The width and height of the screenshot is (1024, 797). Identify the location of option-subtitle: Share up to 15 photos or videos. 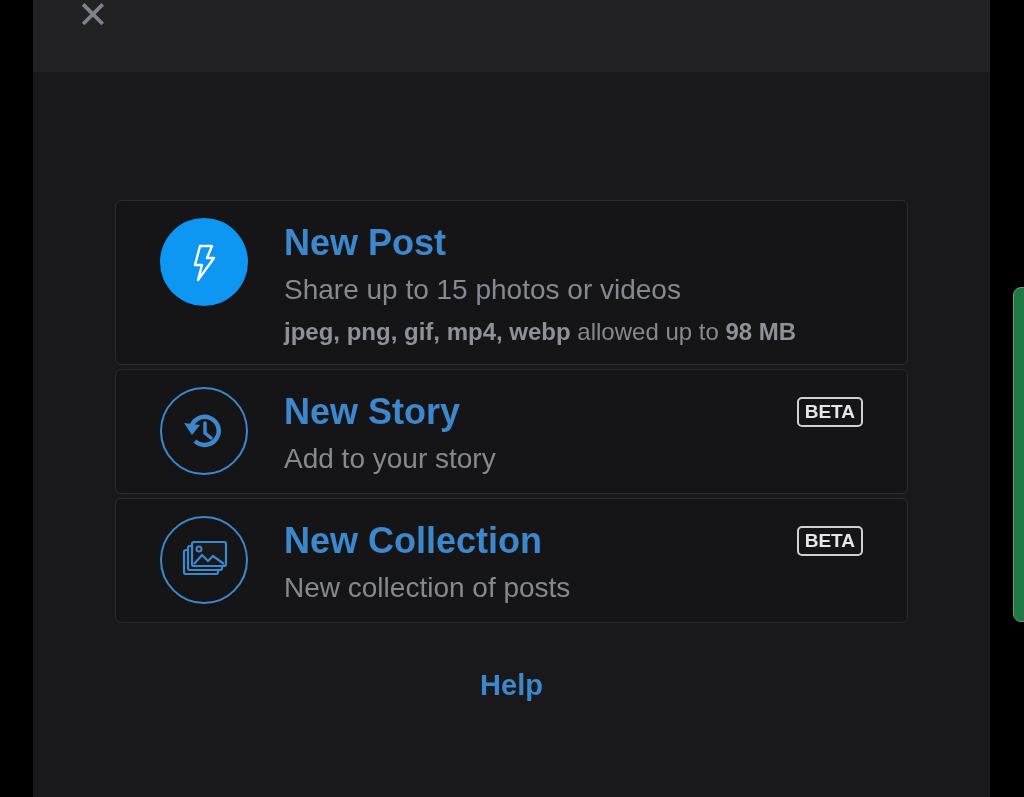
(483, 290).